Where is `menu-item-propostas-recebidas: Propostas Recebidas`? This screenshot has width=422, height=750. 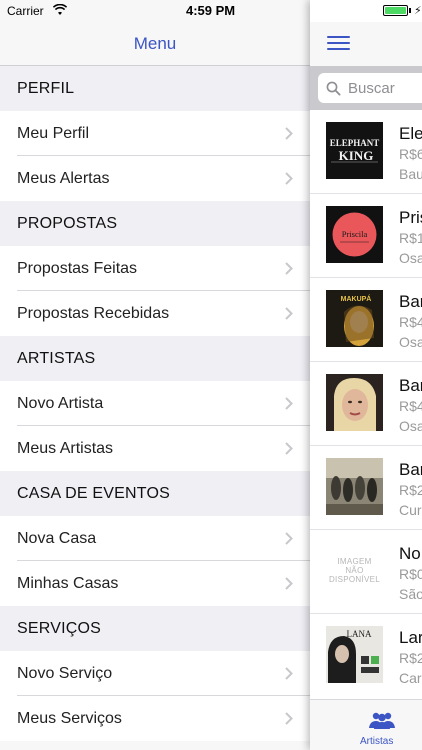
menu-item-propostas-recebidas: Propostas Recebidas is located at coordinates (155, 313).